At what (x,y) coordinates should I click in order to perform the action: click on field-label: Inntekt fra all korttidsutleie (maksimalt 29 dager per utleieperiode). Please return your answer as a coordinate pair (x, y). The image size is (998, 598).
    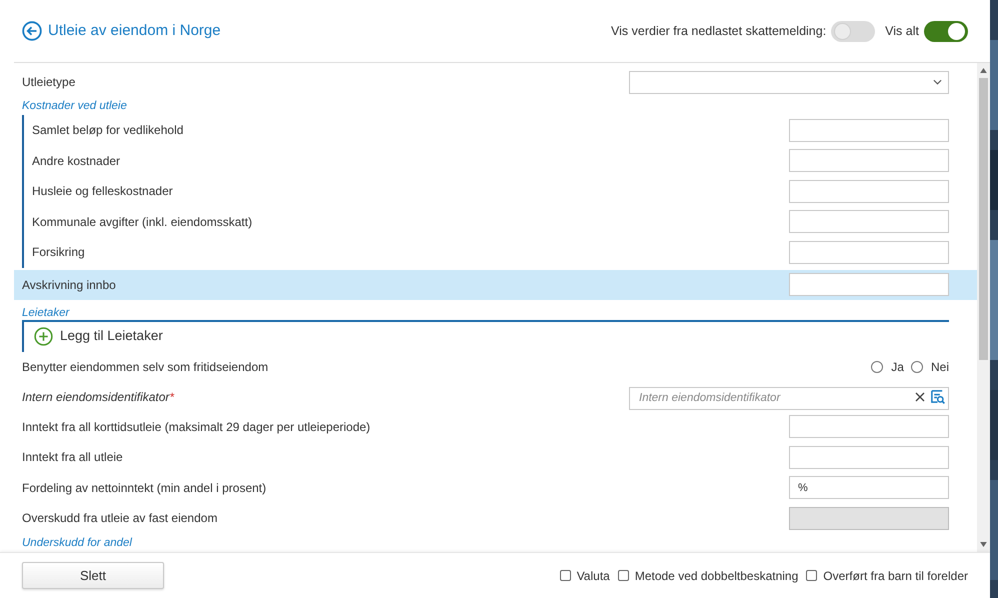
    Looking at the image, I should click on (196, 427).